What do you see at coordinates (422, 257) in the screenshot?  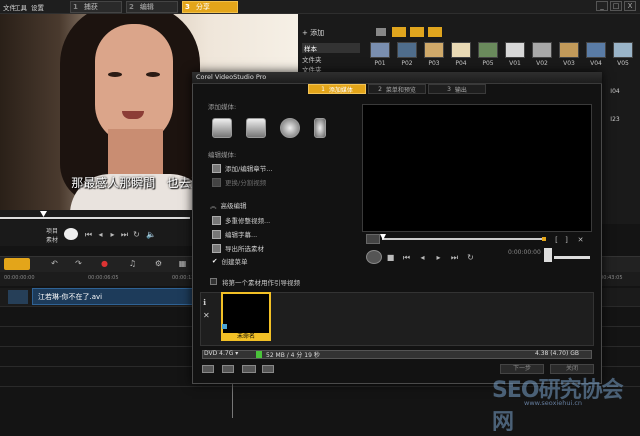 I see `dialog-prev-icon: ◂` at bounding box center [422, 257].